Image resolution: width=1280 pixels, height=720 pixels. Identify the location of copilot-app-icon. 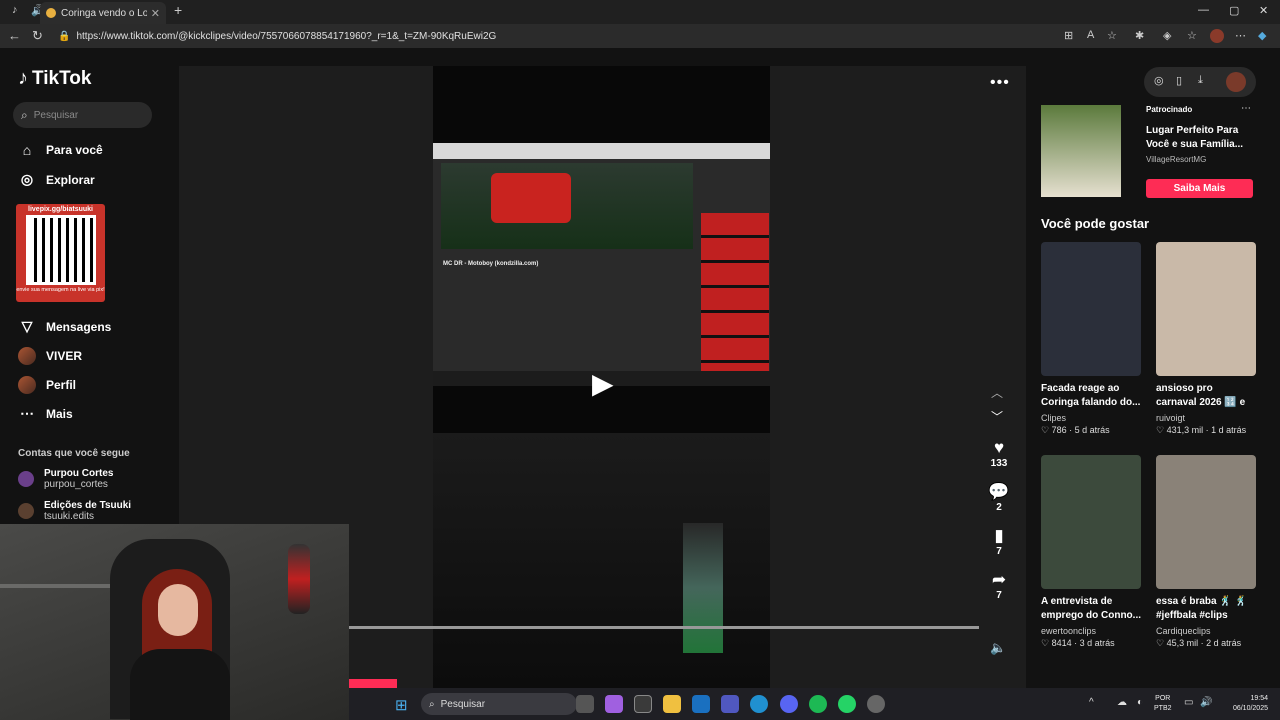
(614, 704).